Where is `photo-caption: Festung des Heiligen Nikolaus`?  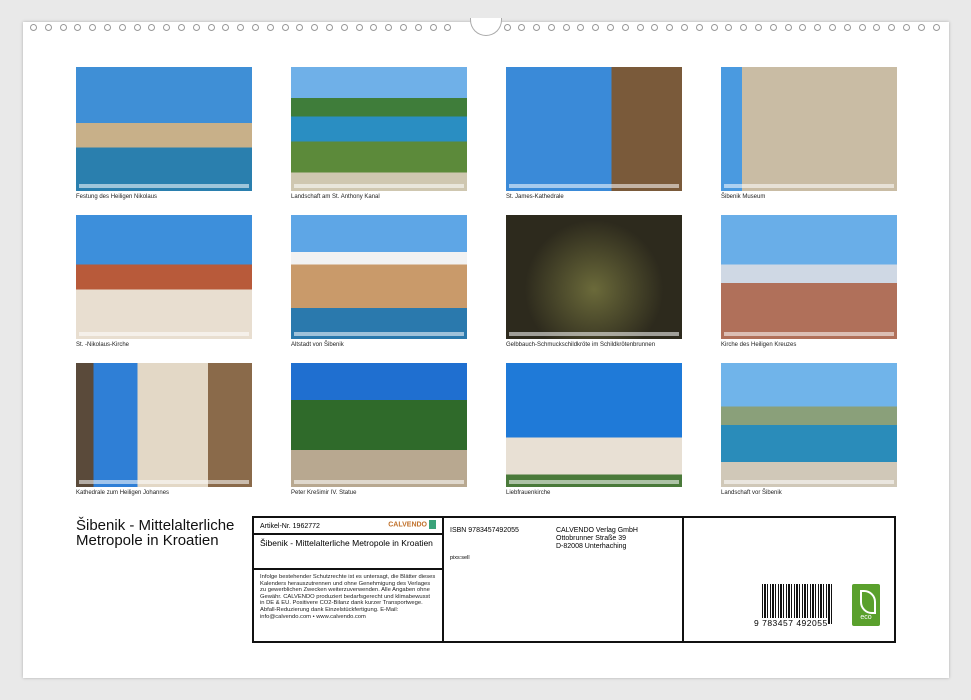 photo-caption: Festung des Heiligen Nikolaus is located at coordinates (117, 197).